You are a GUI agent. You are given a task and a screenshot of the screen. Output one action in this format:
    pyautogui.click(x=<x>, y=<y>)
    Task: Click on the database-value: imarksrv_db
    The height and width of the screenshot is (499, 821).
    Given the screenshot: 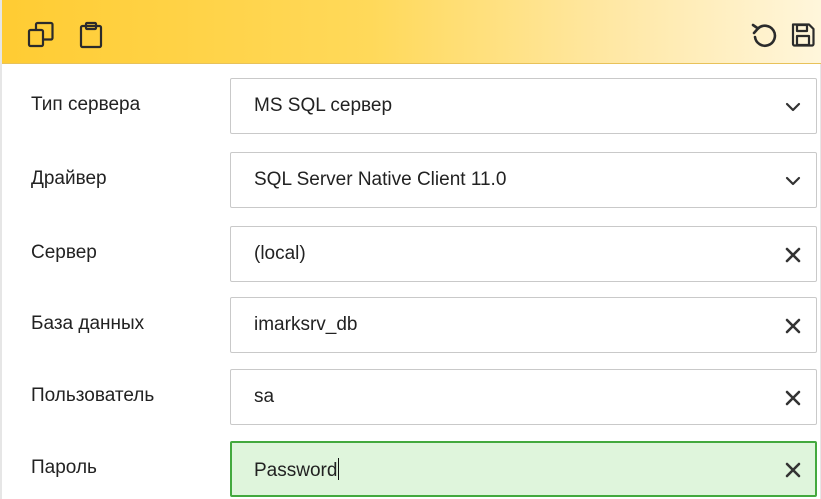 What is the action you would take?
    pyautogui.click(x=306, y=324)
    